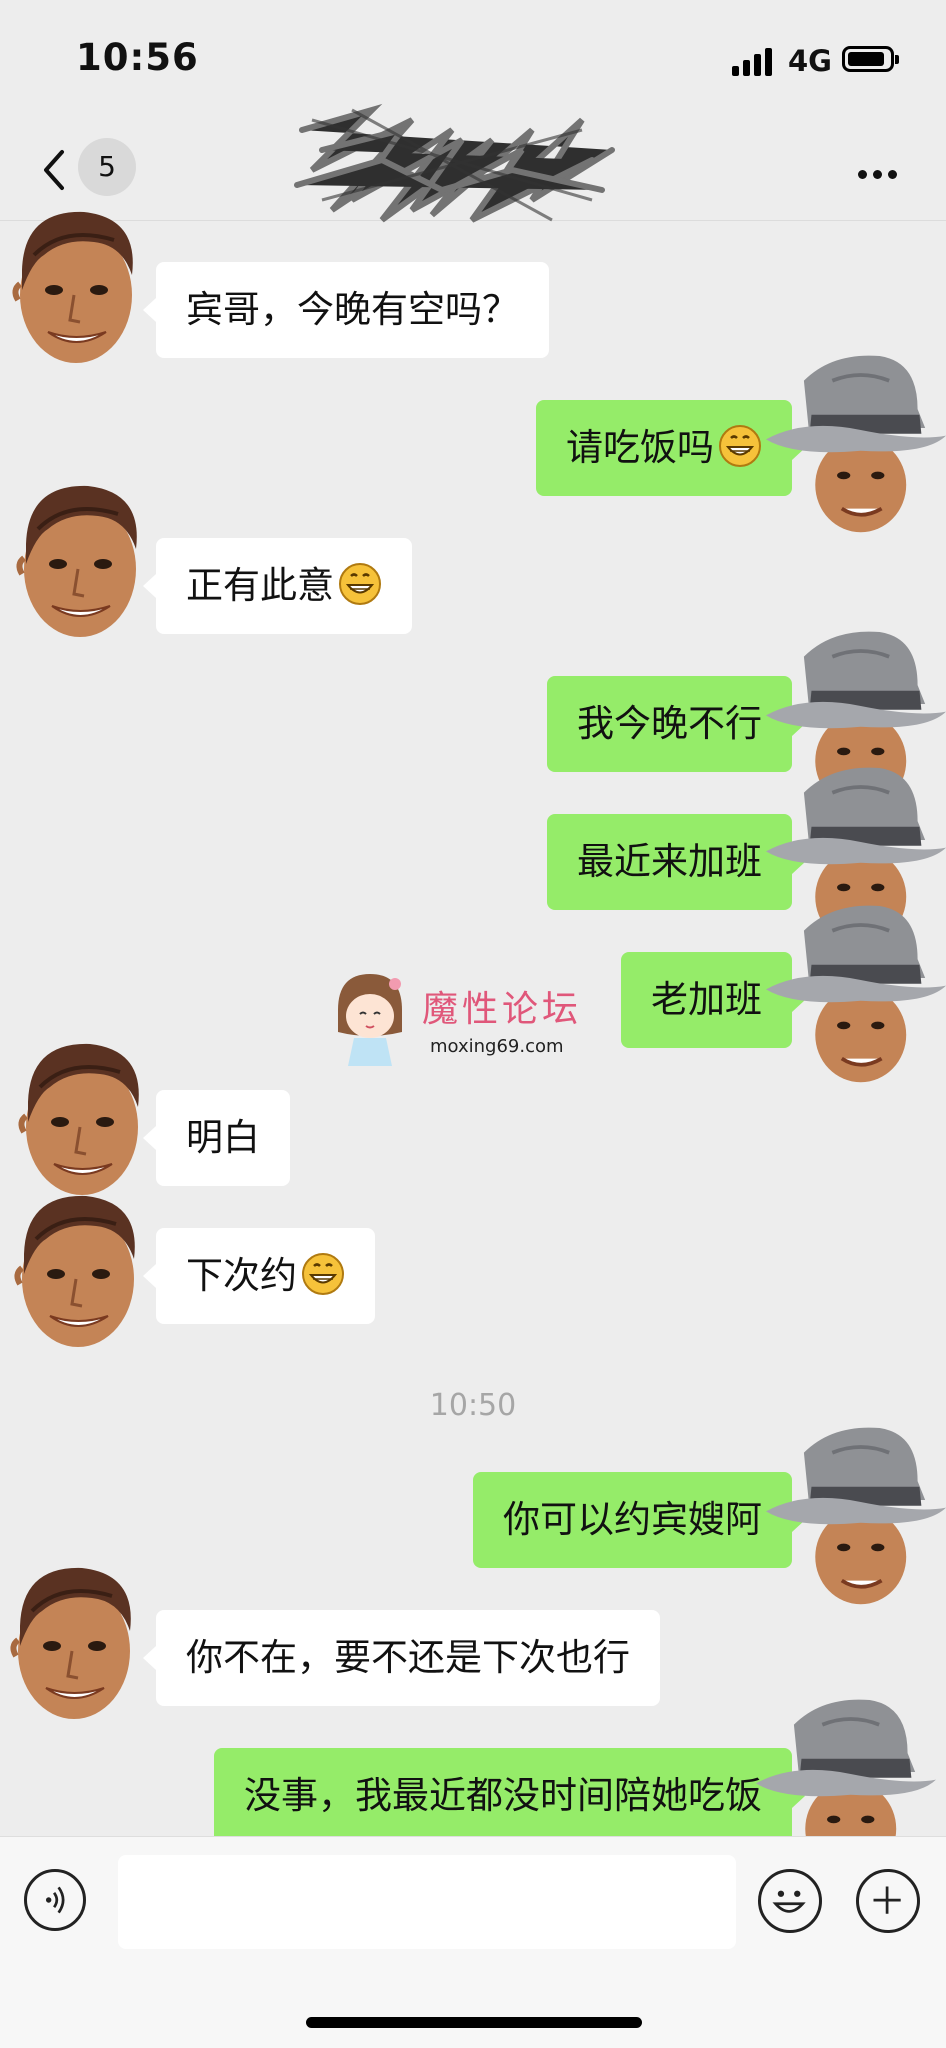 This screenshot has width=946, height=2048. Describe the element at coordinates (137, 57) in the screenshot. I see `status-time: 10:56` at that location.